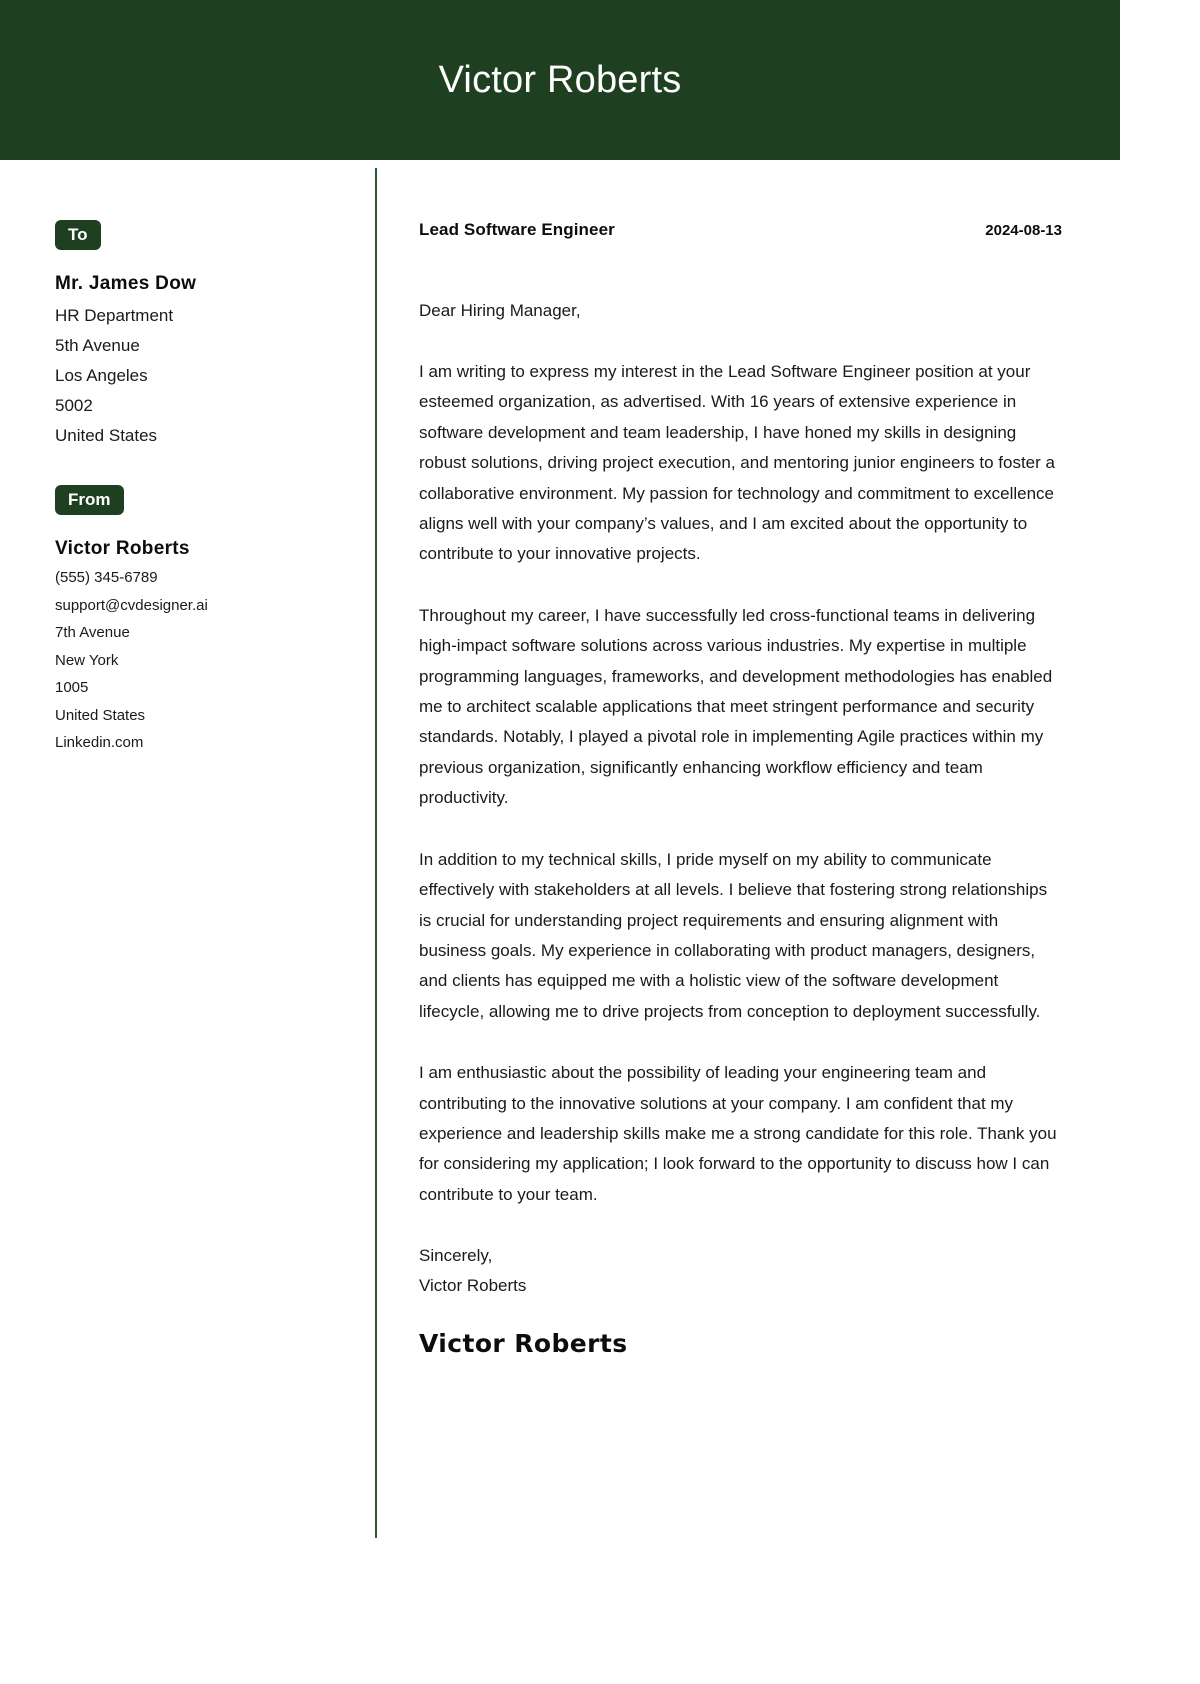 Image resolution: width=1200 pixels, height=1684 pixels. What do you see at coordinates (89, 500) in the screenshot?
I see `from-chip: From` at bounding box center [89, 500].